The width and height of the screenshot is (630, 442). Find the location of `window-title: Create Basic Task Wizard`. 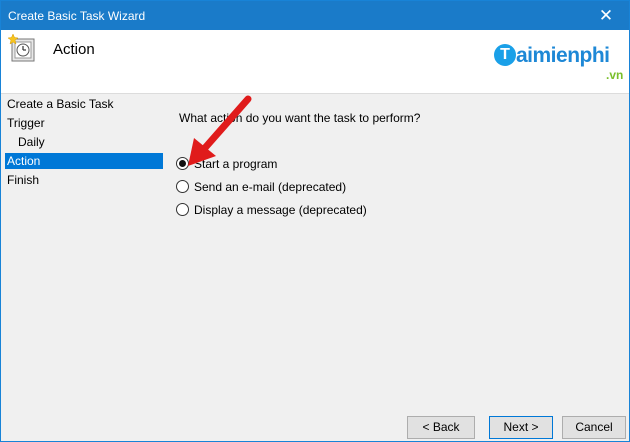

window-title: Create Basic Task Wizard is located at coordinates (77, 16).